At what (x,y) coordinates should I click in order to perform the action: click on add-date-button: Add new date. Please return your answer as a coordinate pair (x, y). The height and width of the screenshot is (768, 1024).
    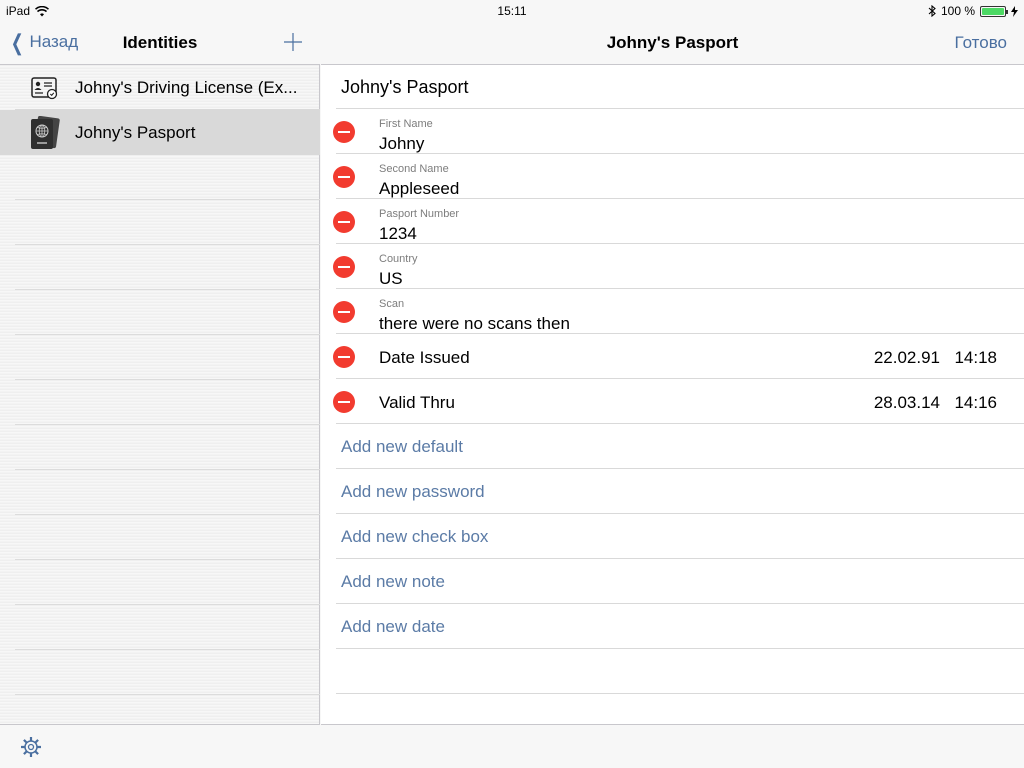
    Looking at the image, I should click on (672, 626).